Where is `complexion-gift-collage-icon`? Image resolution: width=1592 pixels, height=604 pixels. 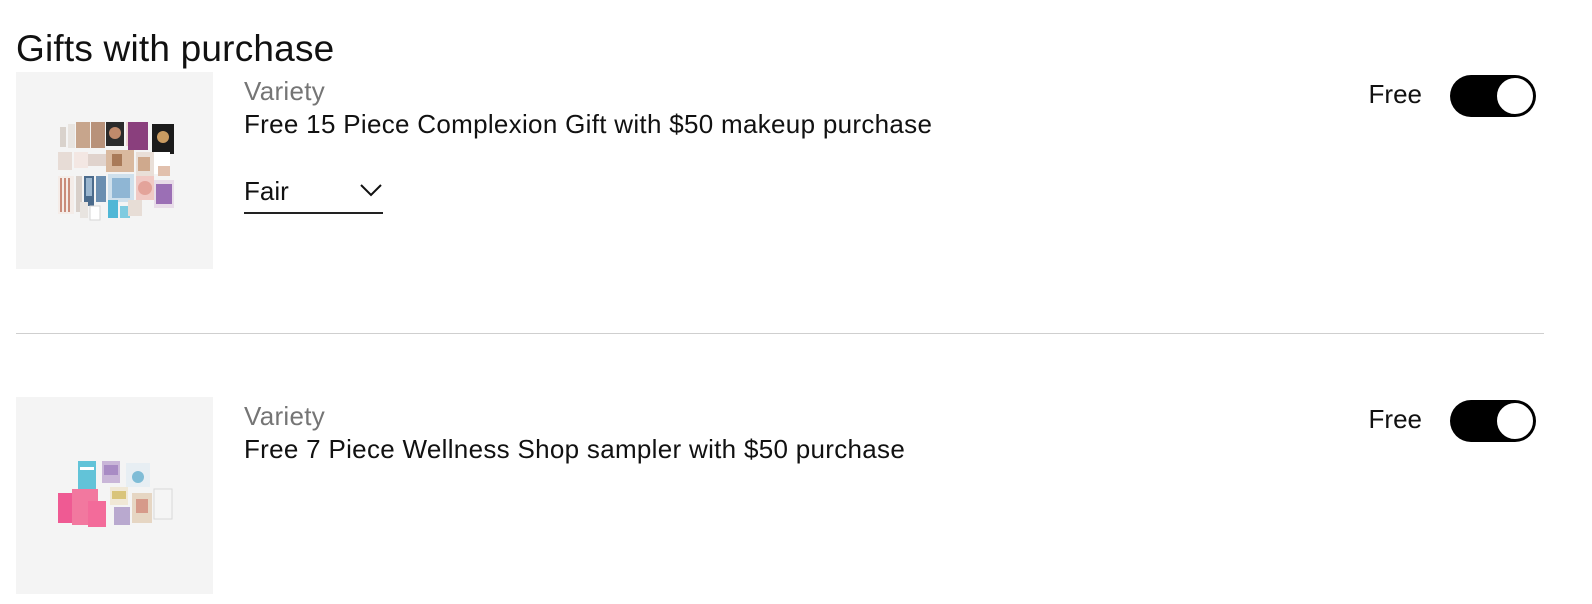
complexion-gift-collage-icon is located at coordinates (116, 171).